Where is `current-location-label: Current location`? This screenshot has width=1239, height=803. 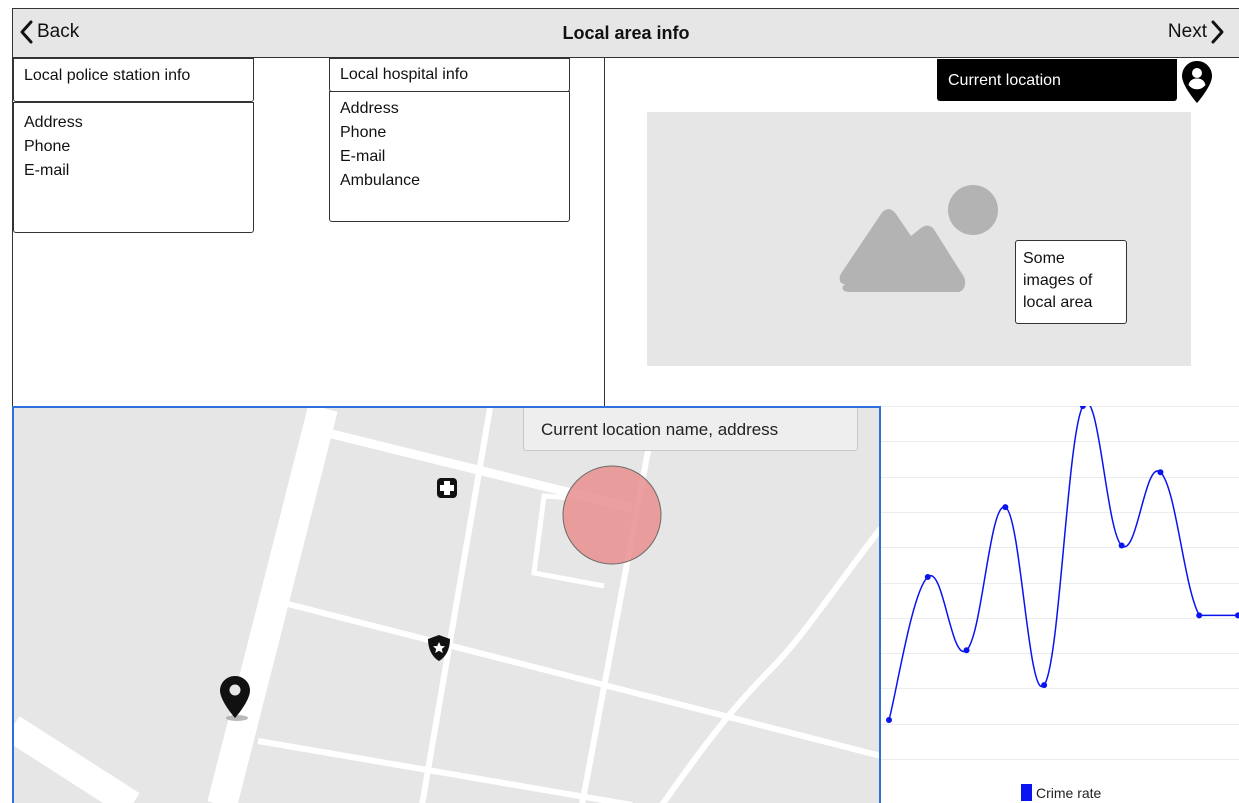 current-location-label: Current location is located at coordinates (1004, 80).